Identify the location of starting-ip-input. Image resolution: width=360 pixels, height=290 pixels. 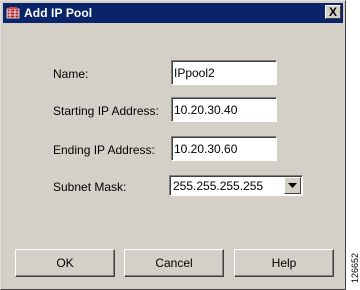
(224, 109).